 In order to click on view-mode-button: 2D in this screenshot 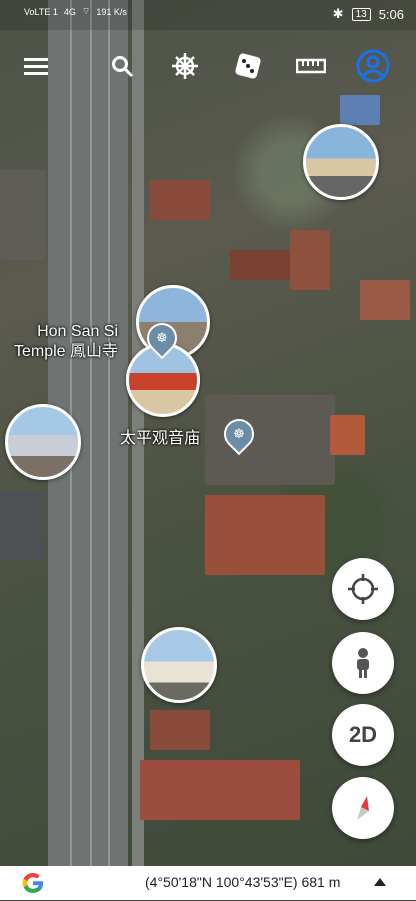, I will do `click(363, 735)`.